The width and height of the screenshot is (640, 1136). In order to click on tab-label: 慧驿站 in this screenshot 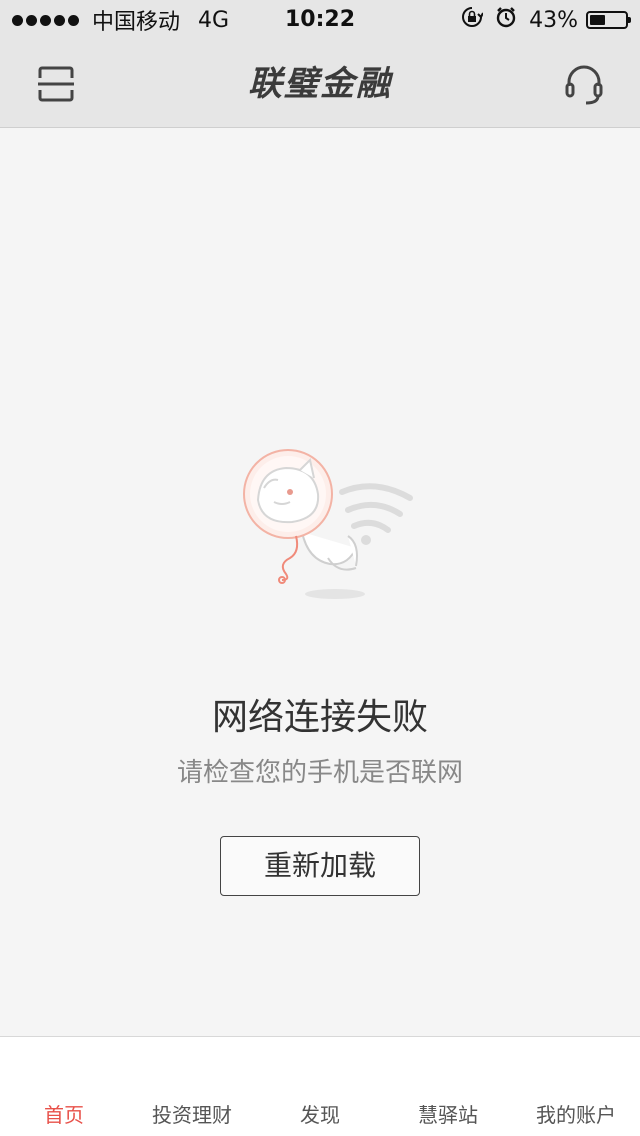, I will do `click(448, 1115)`.